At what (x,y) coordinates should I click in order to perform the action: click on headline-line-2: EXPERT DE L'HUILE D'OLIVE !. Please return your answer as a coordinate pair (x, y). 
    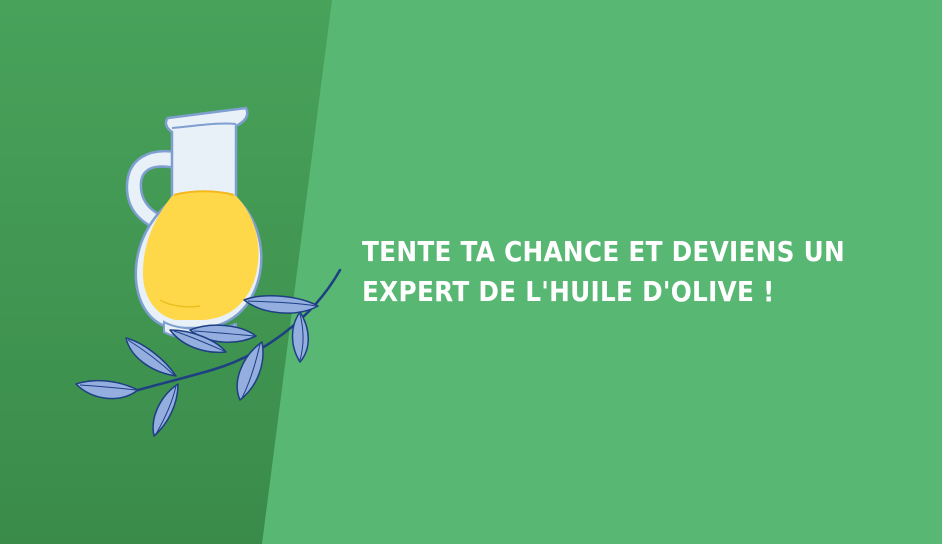
    Looking at the image, I should click on (568, 292).